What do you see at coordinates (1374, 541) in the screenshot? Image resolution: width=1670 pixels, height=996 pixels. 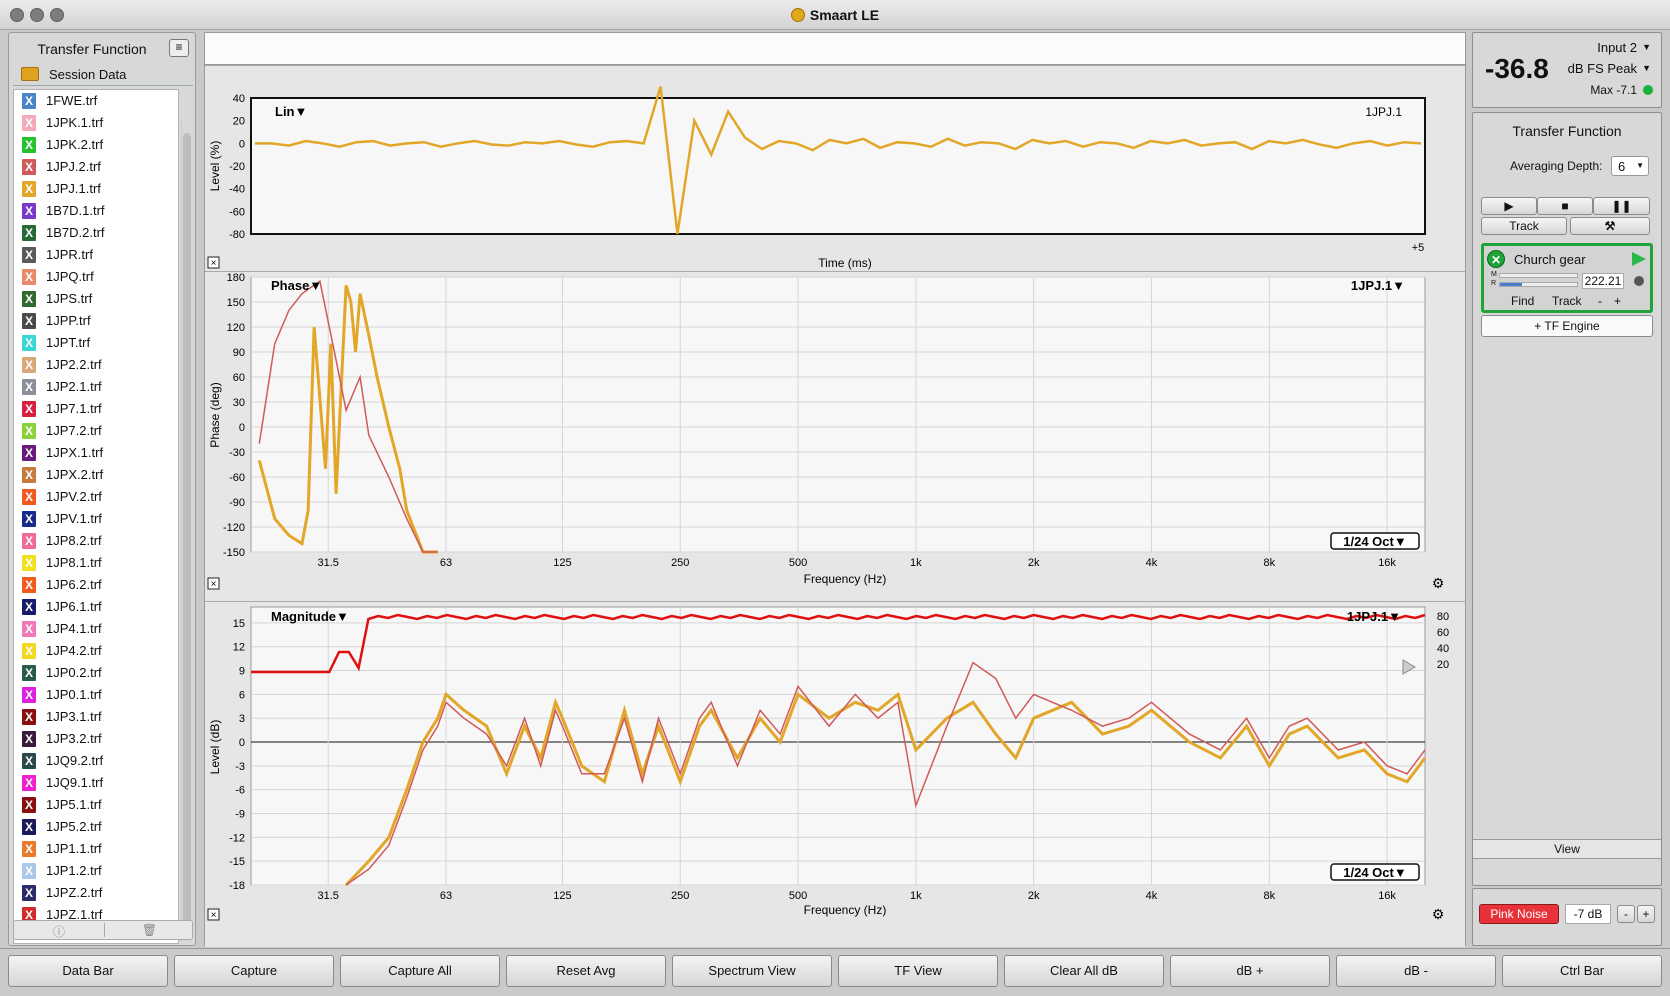 I see `phase-smoothing-selector: 1/24 Oct▼` at bounding box center [1374, 541].